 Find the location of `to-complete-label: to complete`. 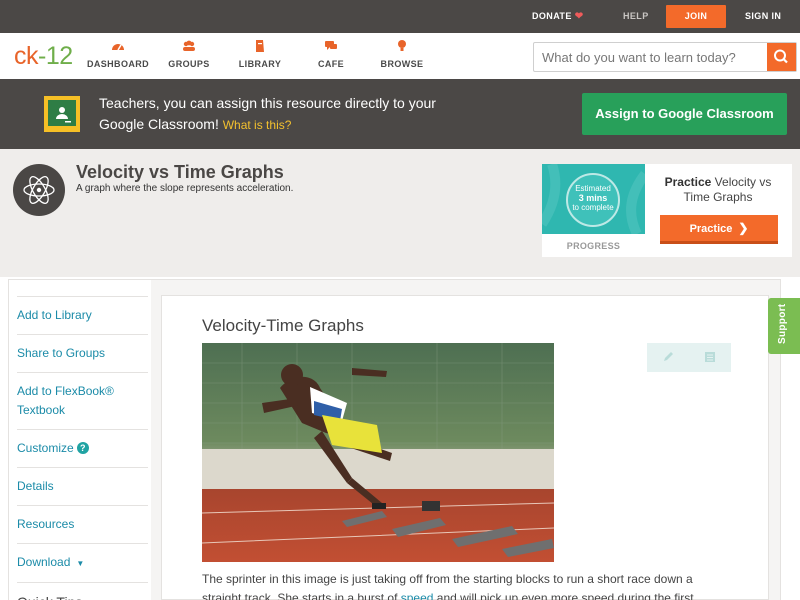

to-complete-label: to complete is located at coordinates (593, 207).